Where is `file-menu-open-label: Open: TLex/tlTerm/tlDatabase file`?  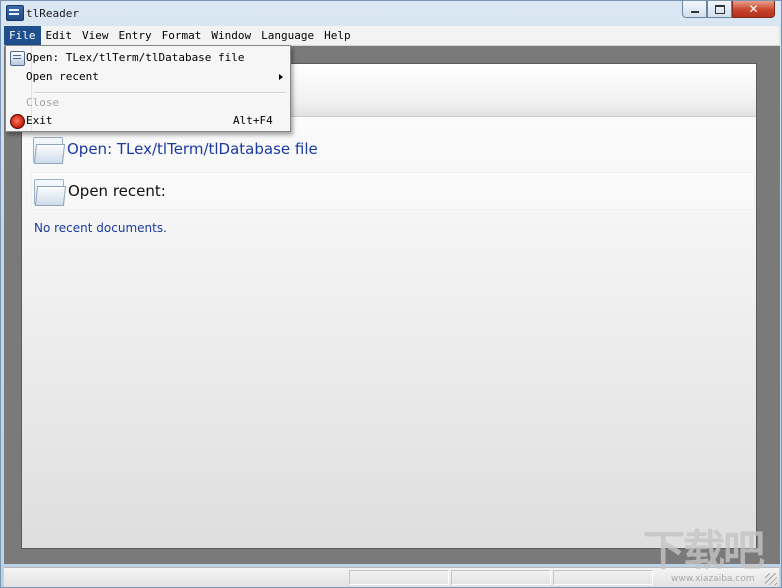 file-menu-open-label: Open: TLex/tlTerm/tlDatabase file is located at coordinates (135, 57).